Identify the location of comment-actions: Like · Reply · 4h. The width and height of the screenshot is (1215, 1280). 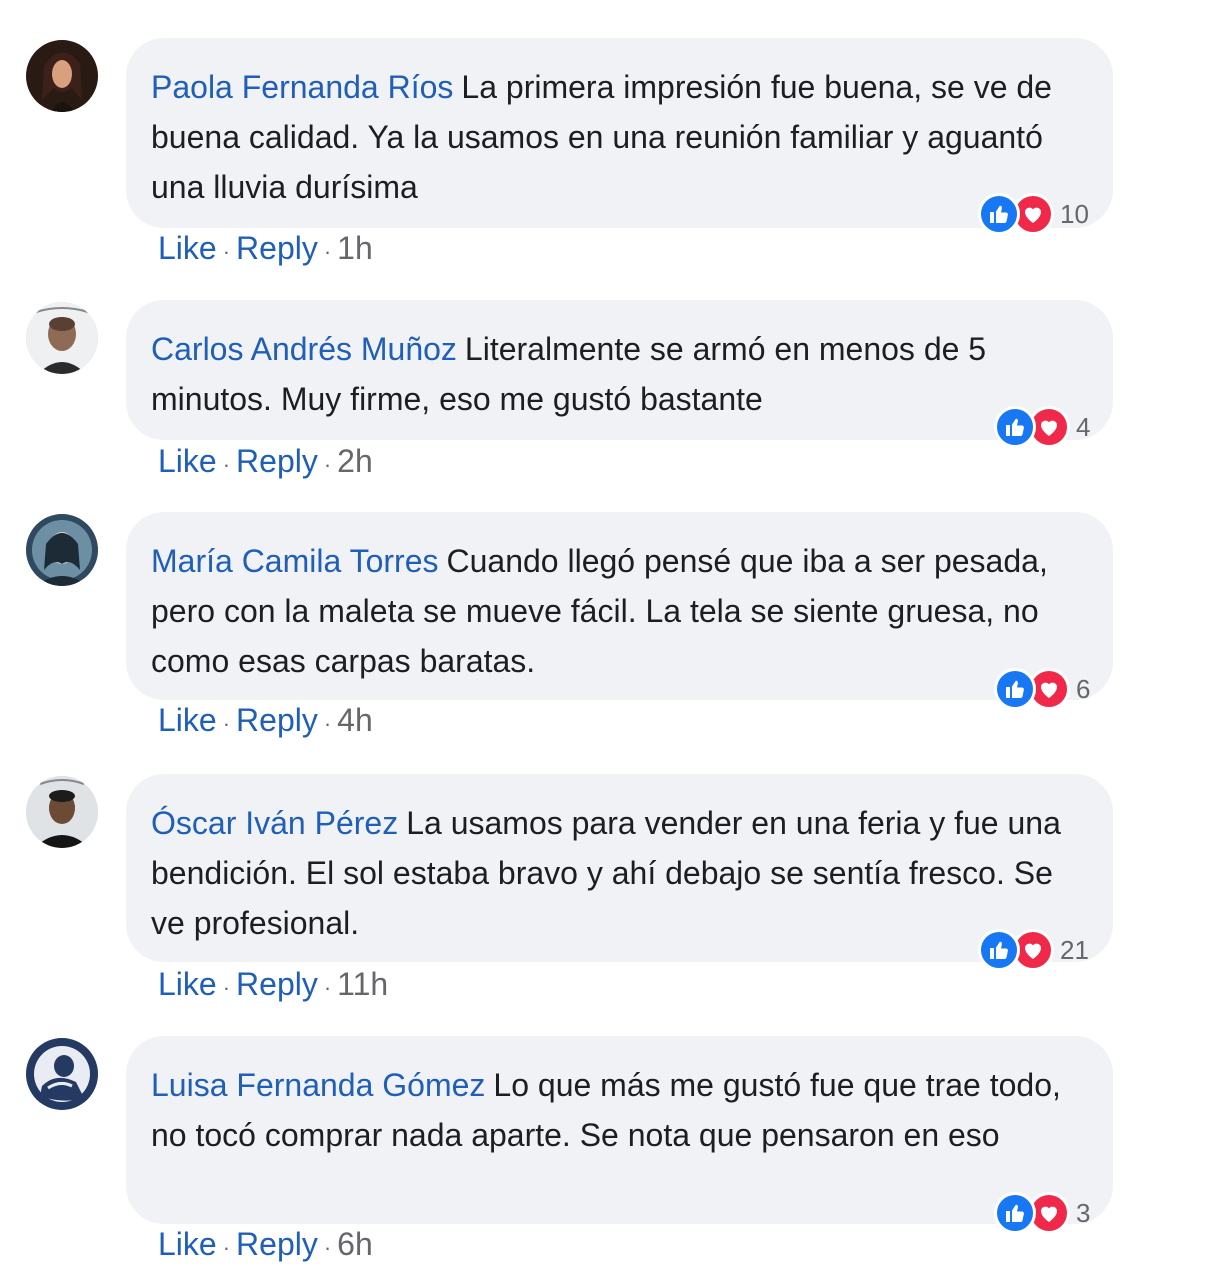
(265, 720).